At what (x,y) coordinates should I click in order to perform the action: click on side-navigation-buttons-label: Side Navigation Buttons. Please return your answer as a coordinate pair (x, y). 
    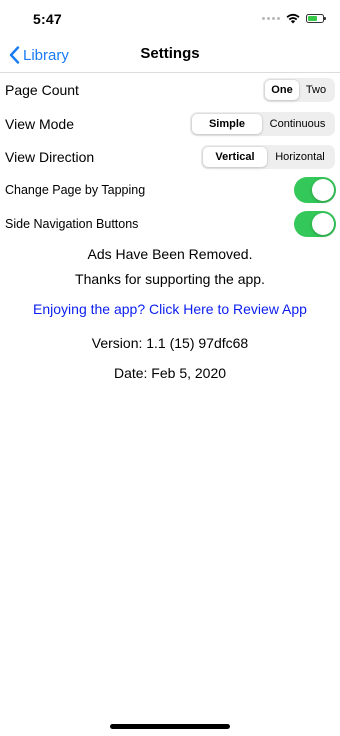
    Looking at the image, I should click on (72, 224).